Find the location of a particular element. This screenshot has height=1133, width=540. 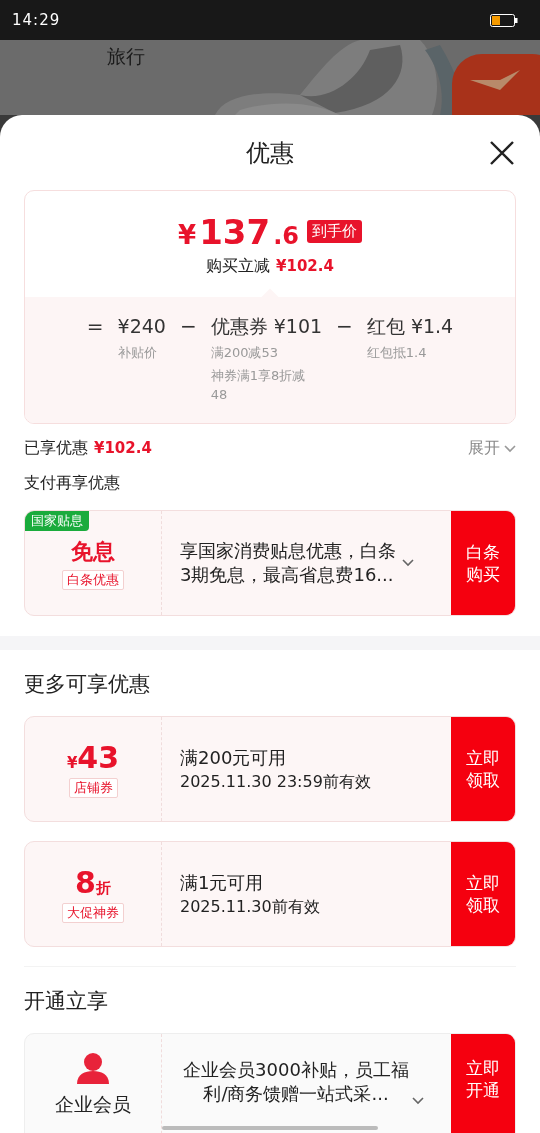

enjoyed-label: 已享优惠 is located at coordinates (56, 447).